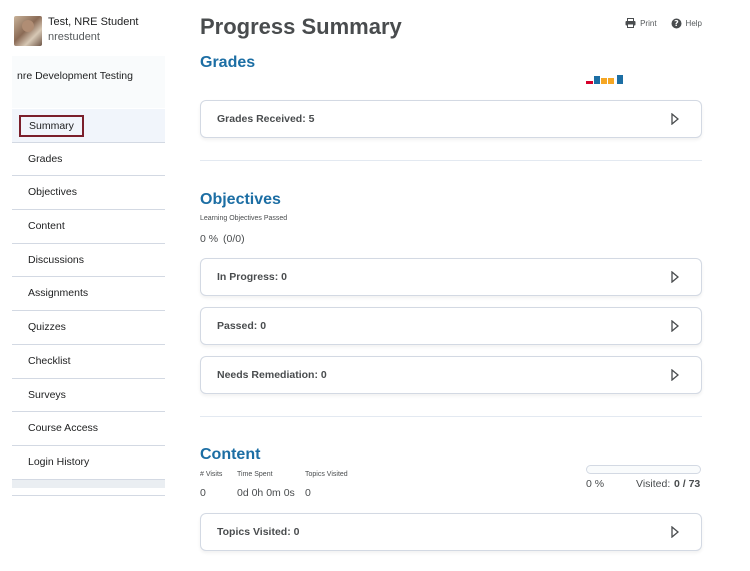 The height and width of the screenshot is (571, 750). Describe the element at coordinates (266, 119) in the screenshot. I see `grades-received-label: Grades Received: 5` at that location.